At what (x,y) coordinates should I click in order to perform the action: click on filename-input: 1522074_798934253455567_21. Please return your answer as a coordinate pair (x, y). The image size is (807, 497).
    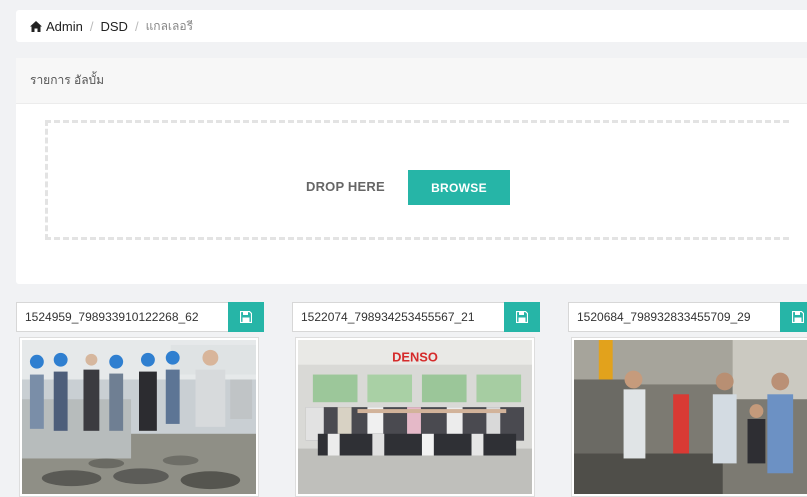
    Looking at the image, I should click on (398, 317).